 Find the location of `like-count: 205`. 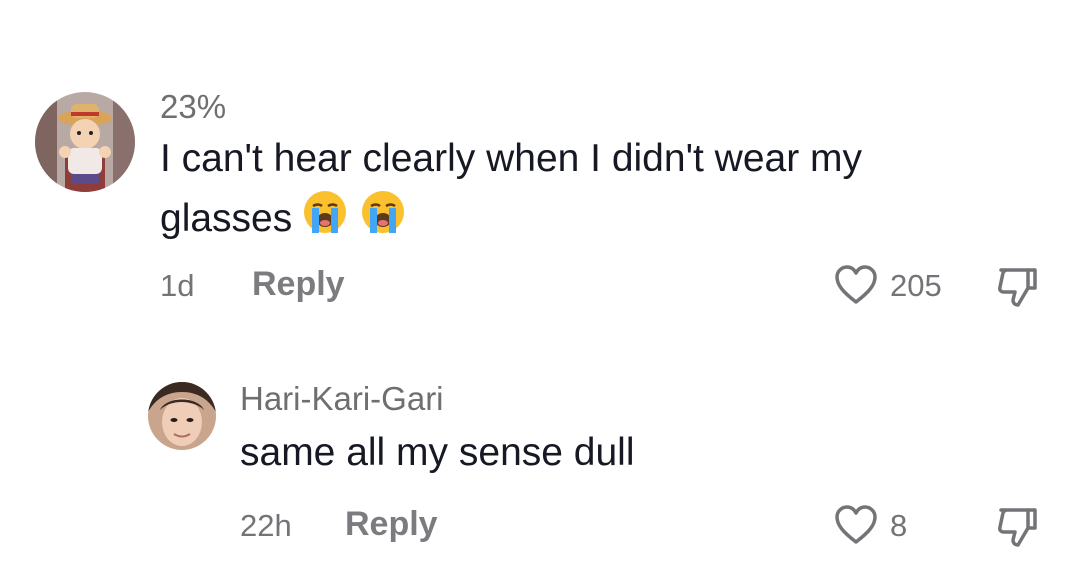

like-count: 205 is located at coordinates (916, 285).